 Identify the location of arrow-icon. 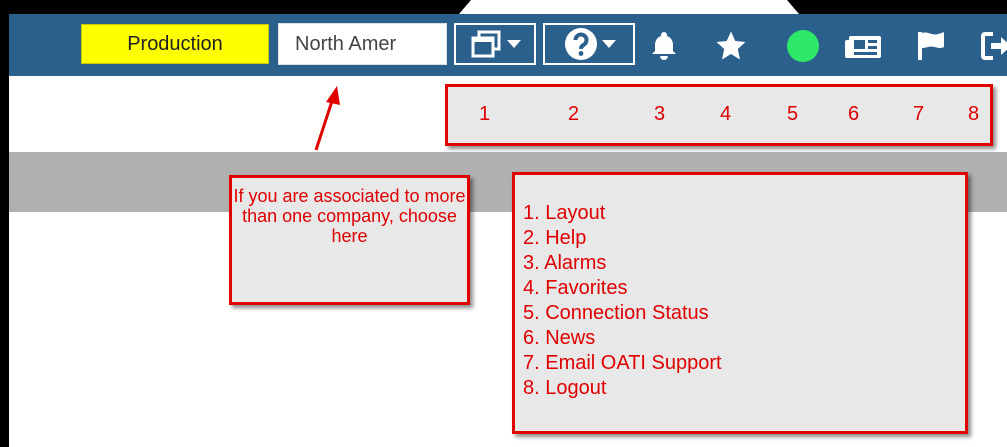
(327, 118).